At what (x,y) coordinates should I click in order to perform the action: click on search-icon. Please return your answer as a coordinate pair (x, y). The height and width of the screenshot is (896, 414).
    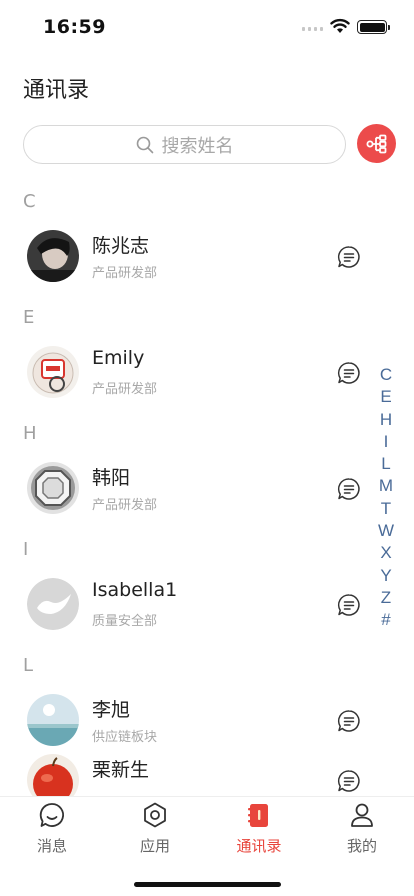
    Looking at the image, I should click on (144, 144).